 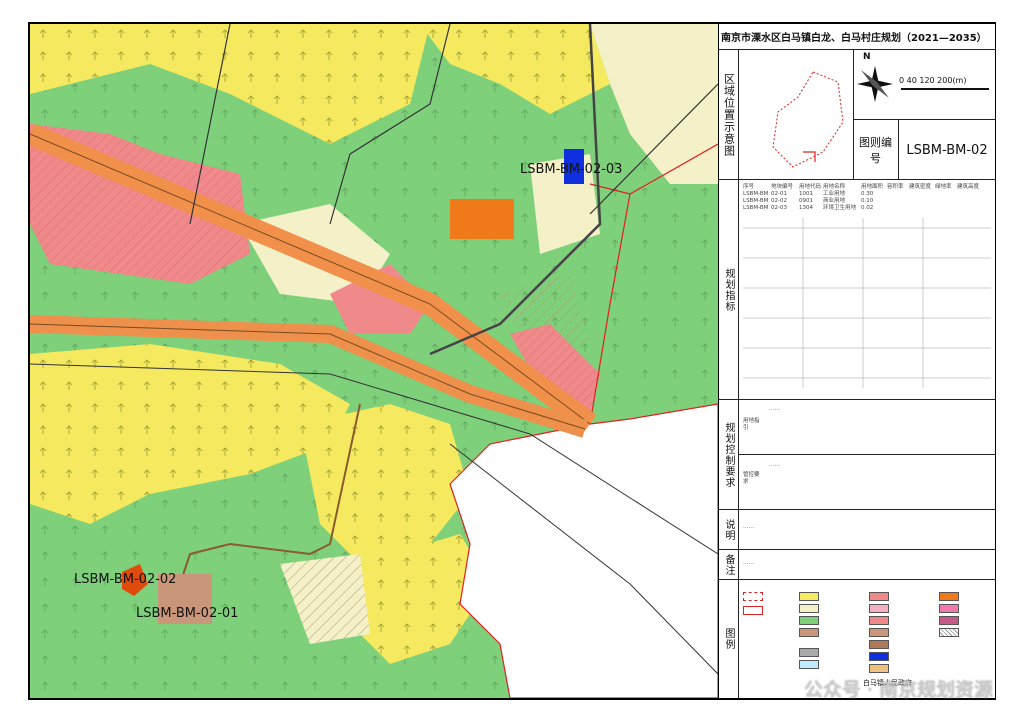 What do you see at coordinates (729, 639) in the screenshot?
I see `legend-label: 图例` at bounding box center [729, 639].